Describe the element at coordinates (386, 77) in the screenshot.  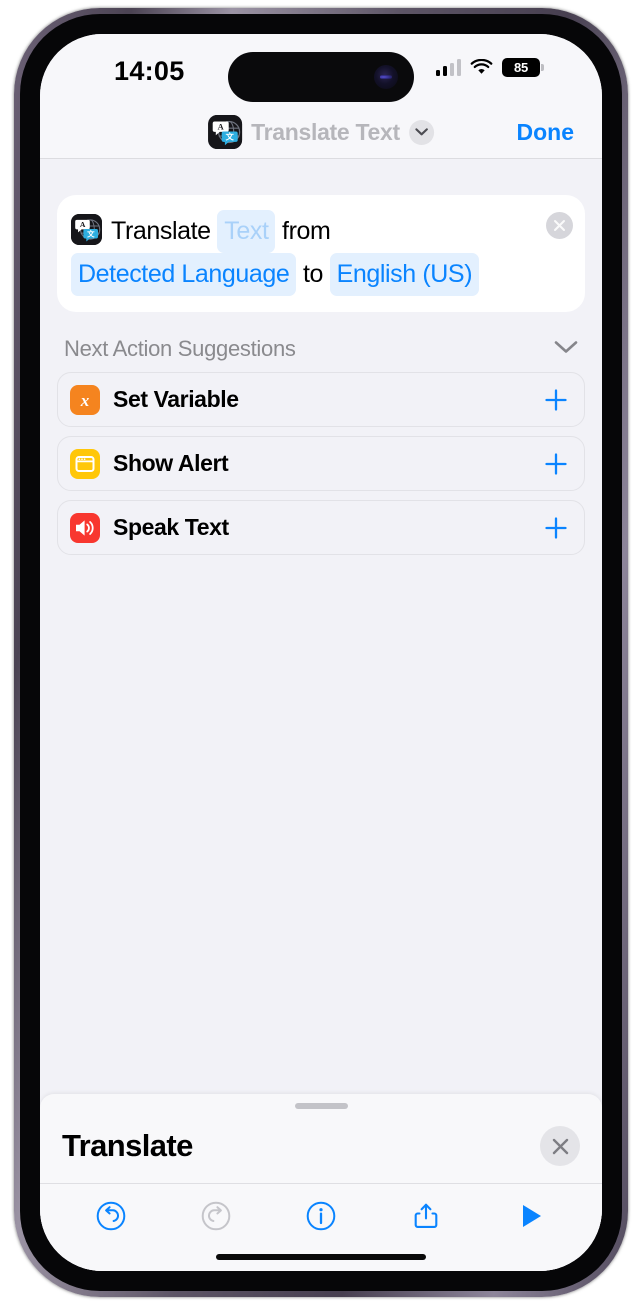
I see `front-camera-icon` at that location.